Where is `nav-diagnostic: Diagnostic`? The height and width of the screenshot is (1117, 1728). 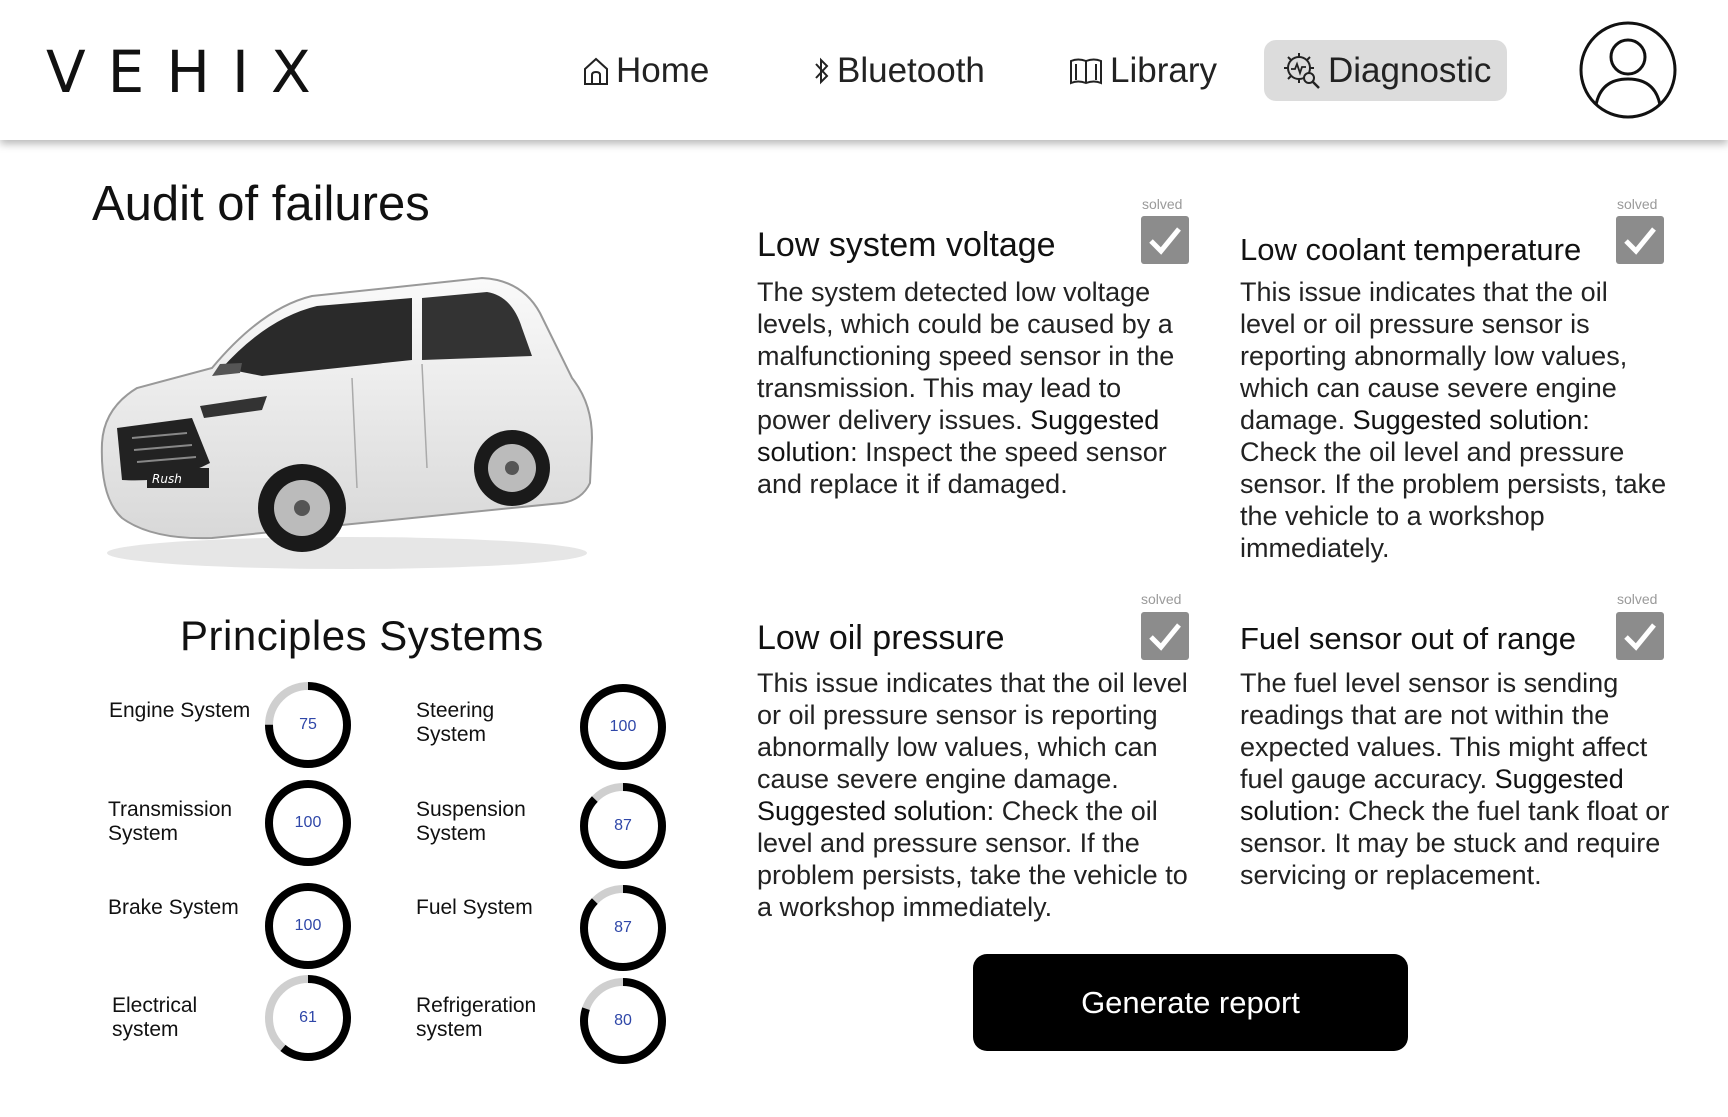
nav-diagnostic: Diagnostic is located at coordinates (1385, 70).